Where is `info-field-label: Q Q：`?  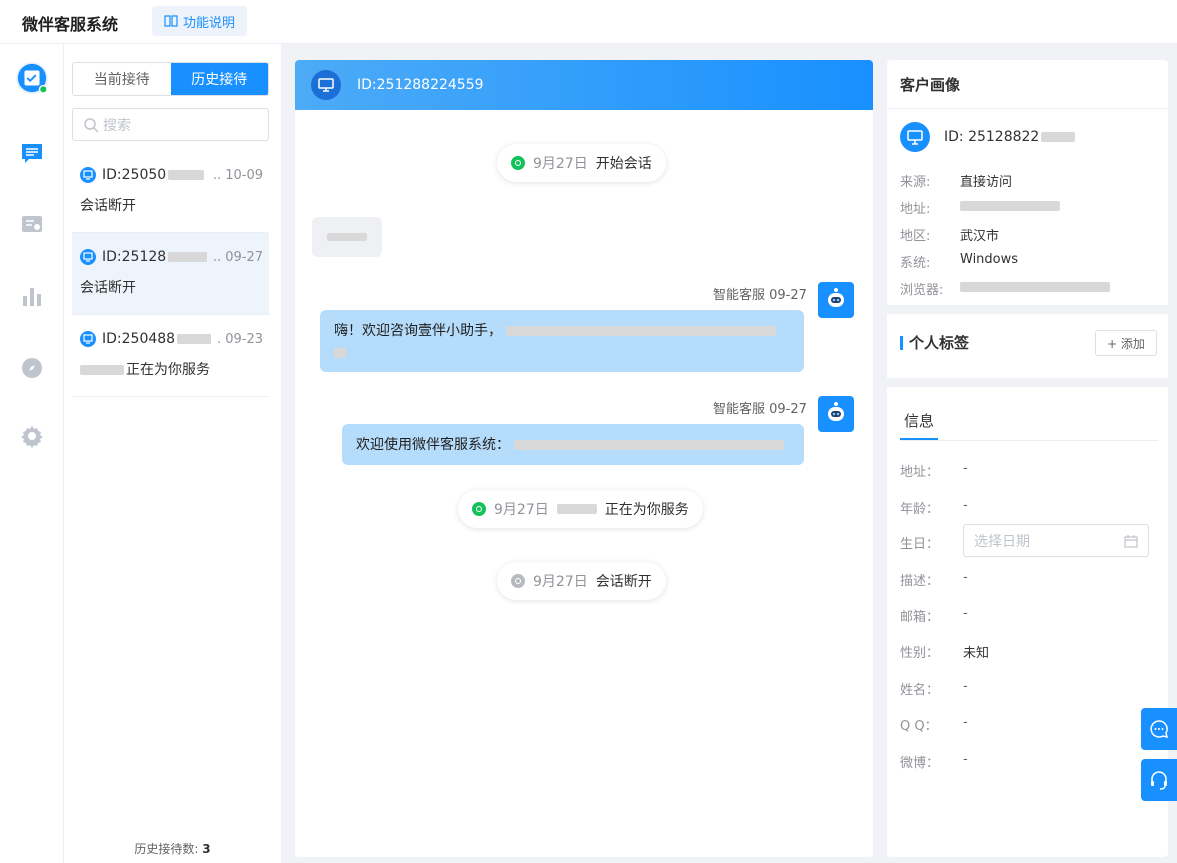 info-field-label: Q Q： is located at coordinates (919, 726).